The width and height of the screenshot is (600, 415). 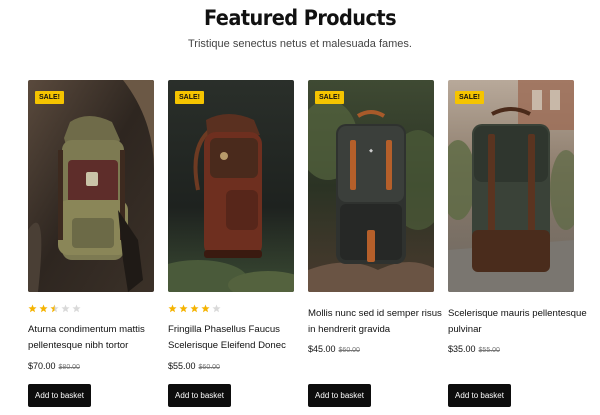 I want to click on product-price: $35.00 $55.00, so click(x=474, y=349).